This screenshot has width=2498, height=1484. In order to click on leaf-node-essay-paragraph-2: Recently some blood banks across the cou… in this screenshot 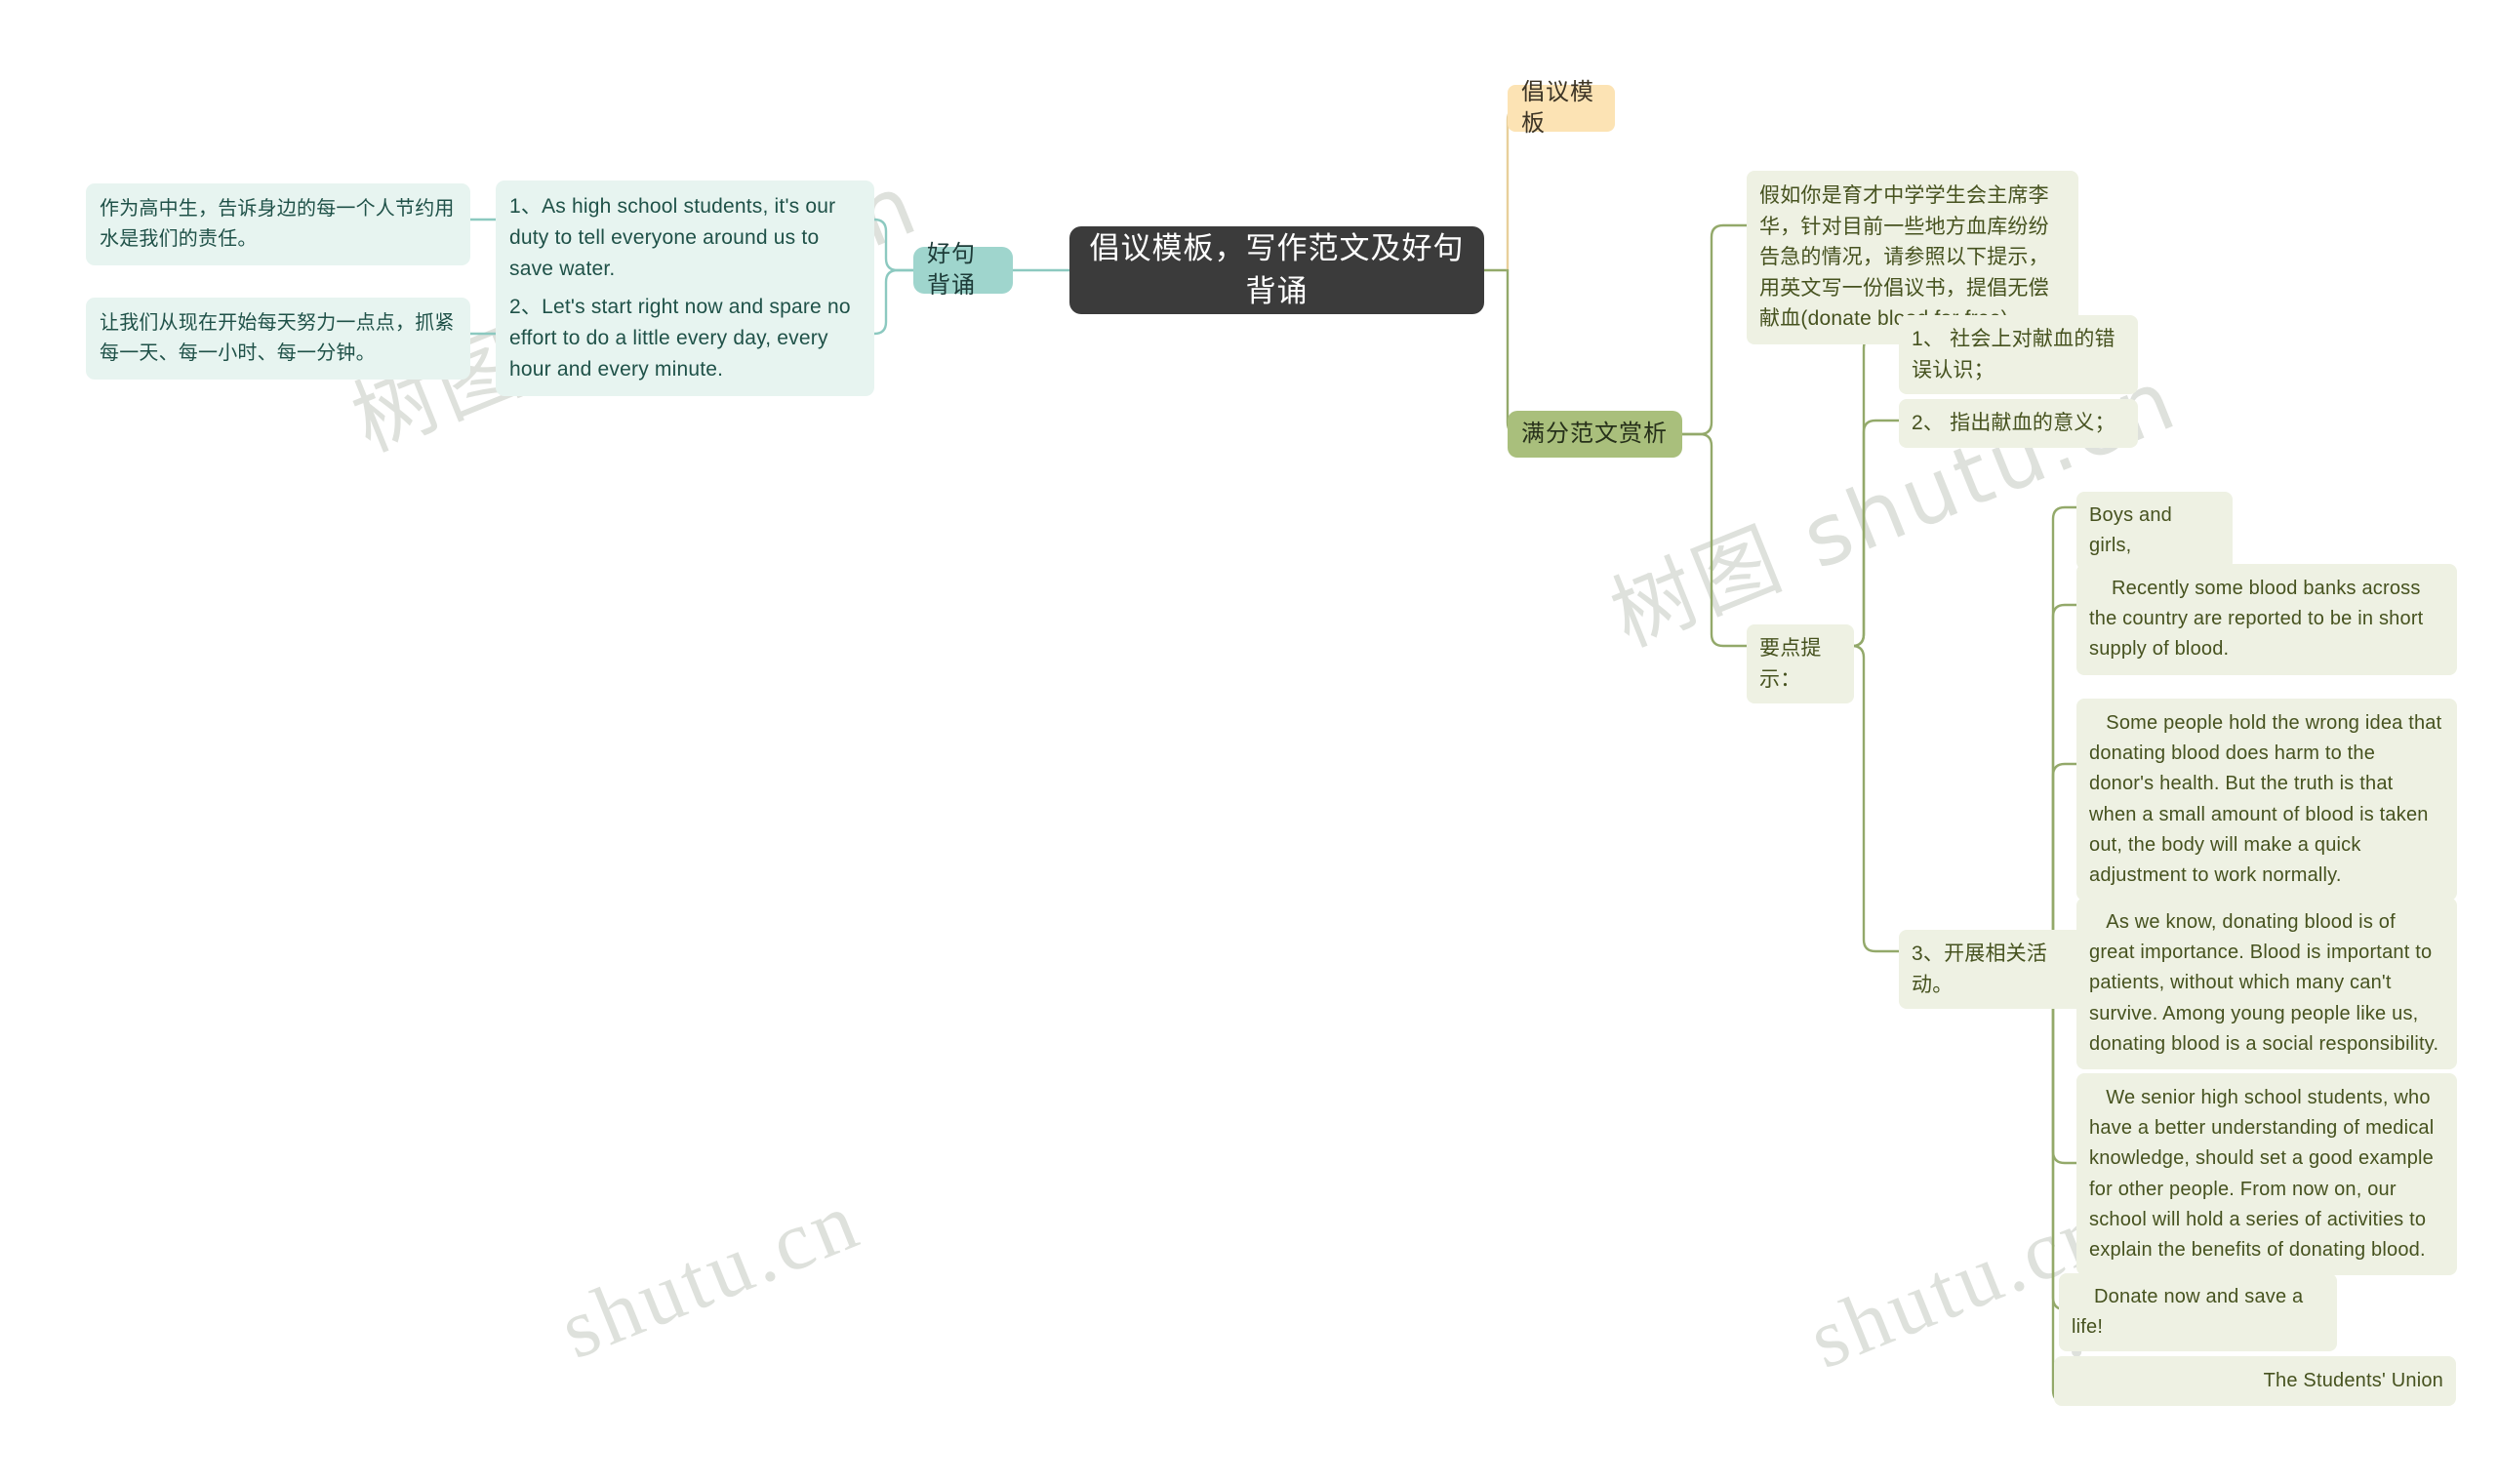, I will do `click(2266, 619)`.